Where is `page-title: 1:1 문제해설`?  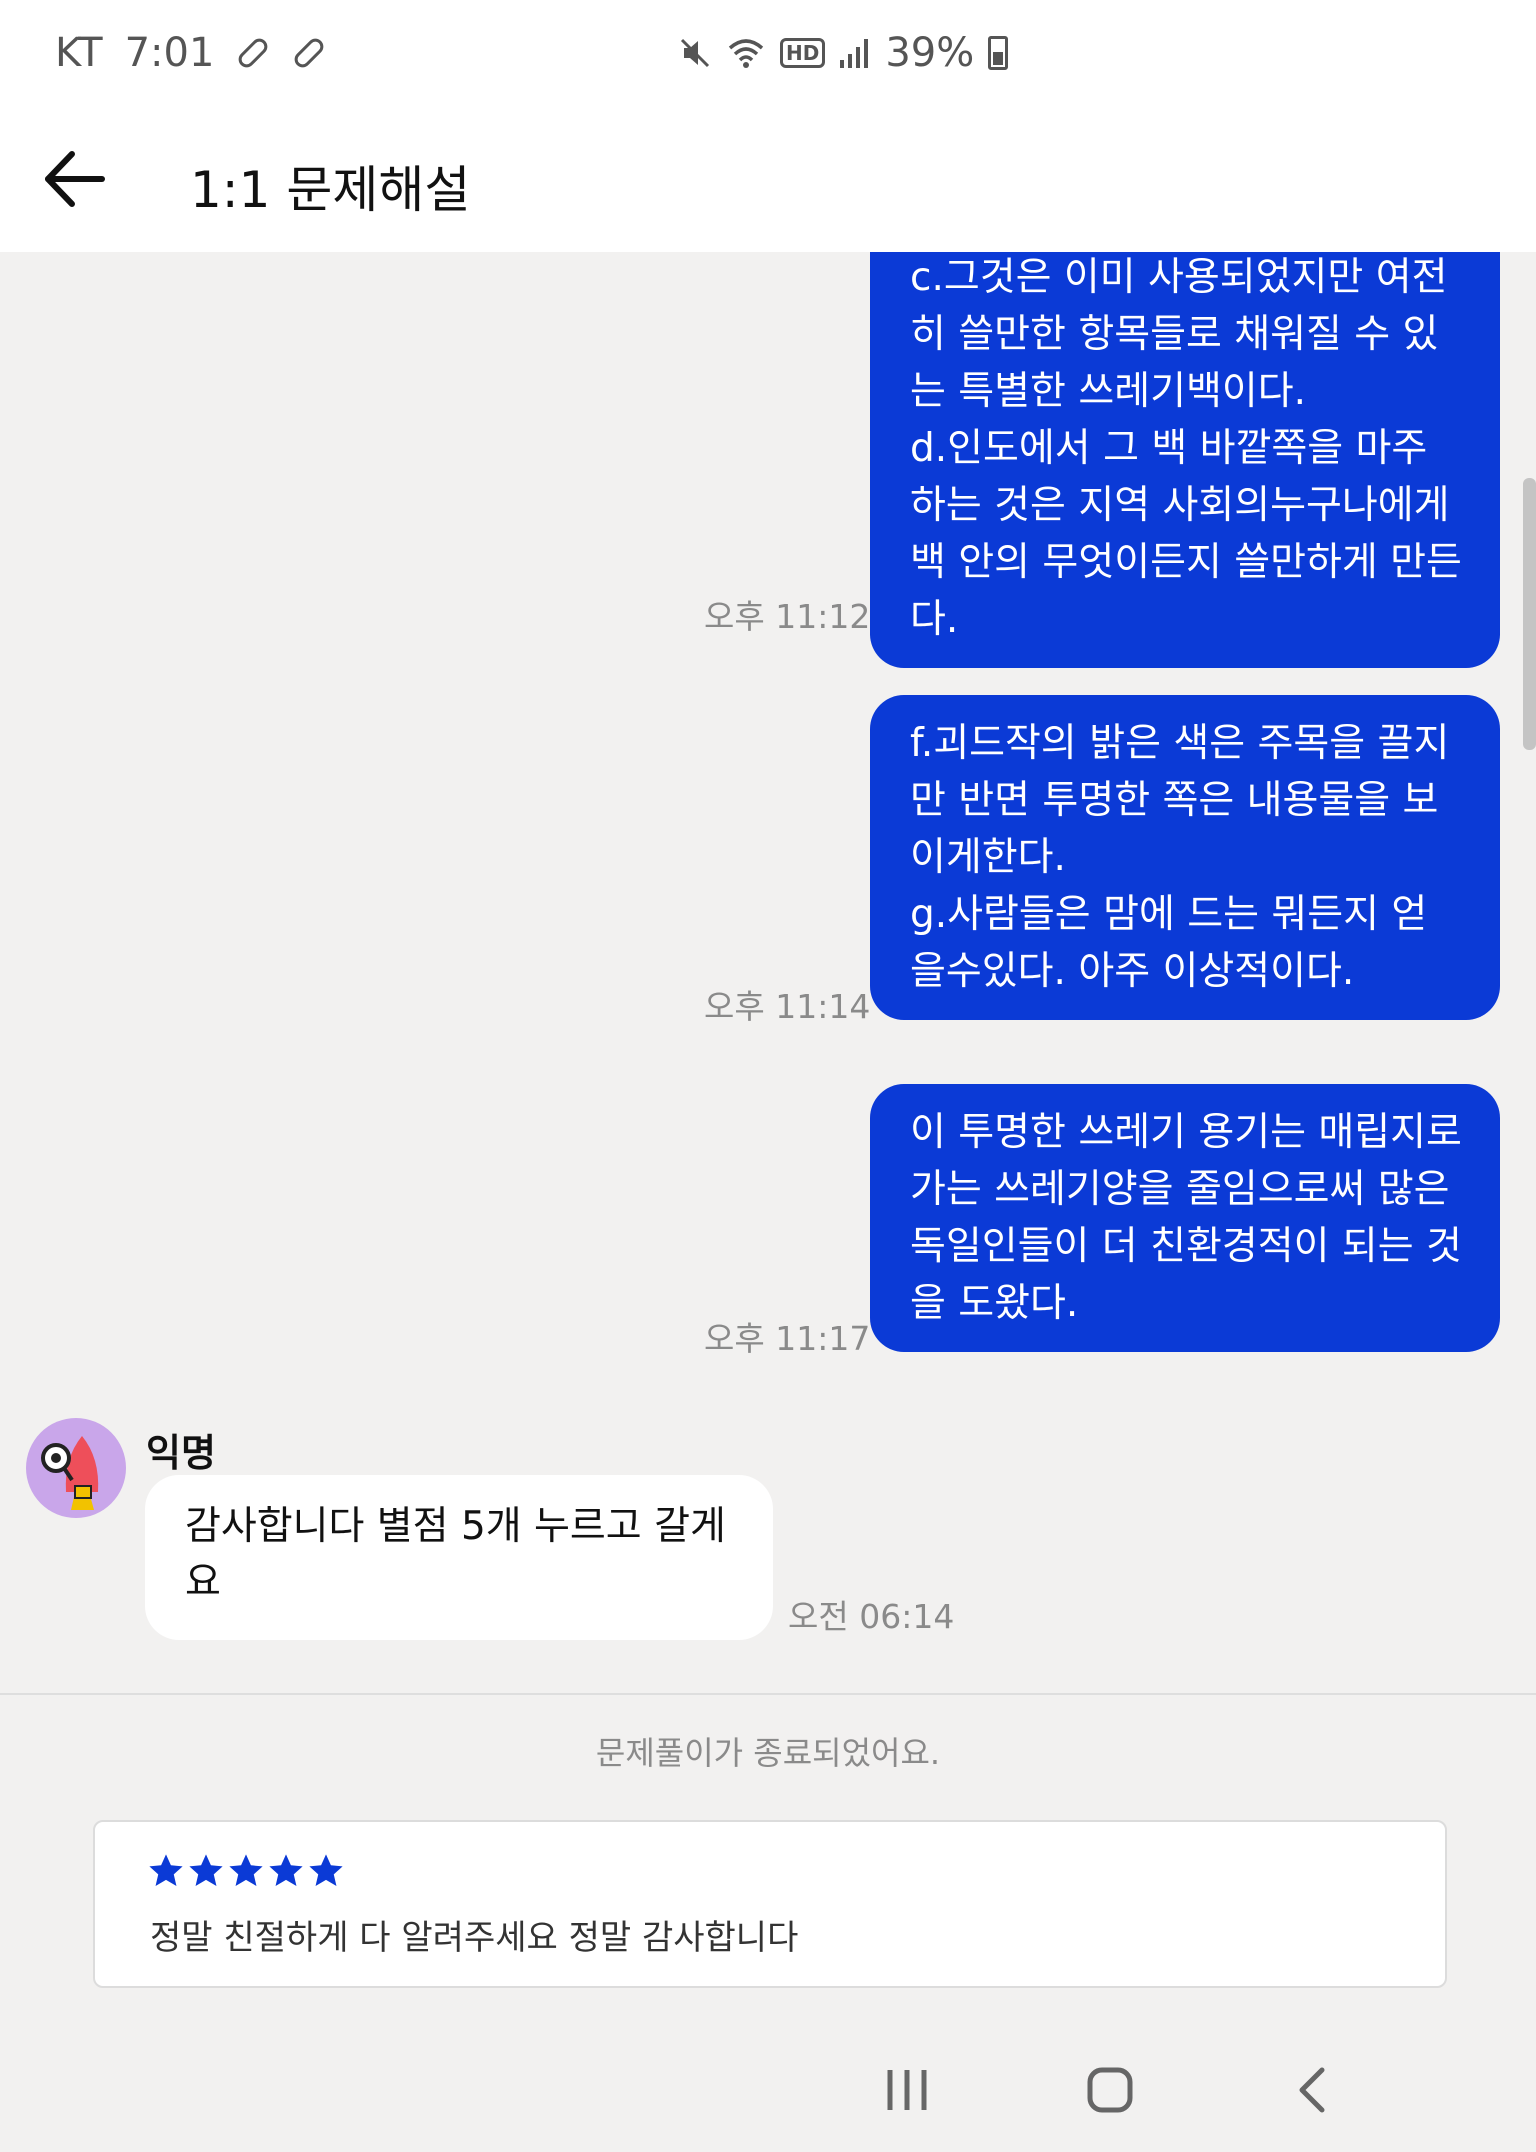 page-title: 1:1 문제해설 is located at coordinates (330, 190).